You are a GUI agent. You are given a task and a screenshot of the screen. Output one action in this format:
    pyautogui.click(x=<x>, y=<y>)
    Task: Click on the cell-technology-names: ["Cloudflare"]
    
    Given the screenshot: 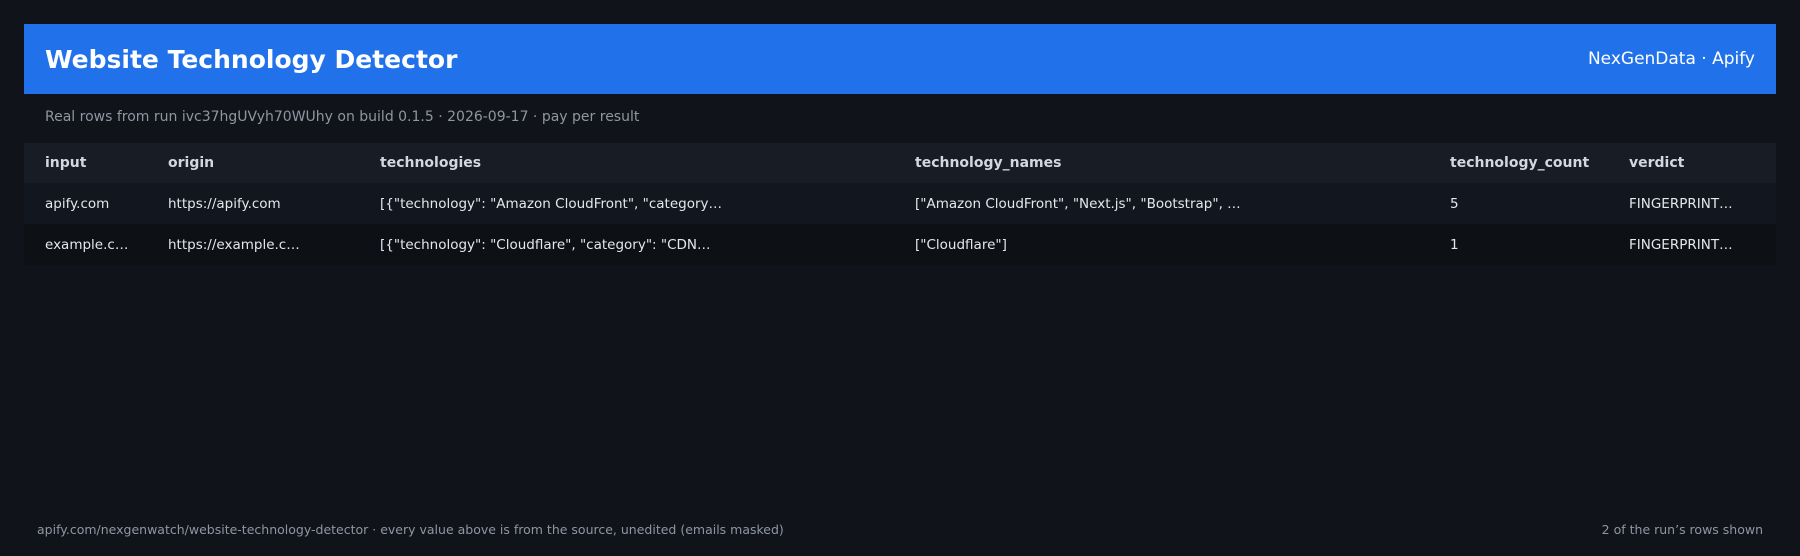 What is the action you would take?
    pyautogui.click(x=961, y=244)
    